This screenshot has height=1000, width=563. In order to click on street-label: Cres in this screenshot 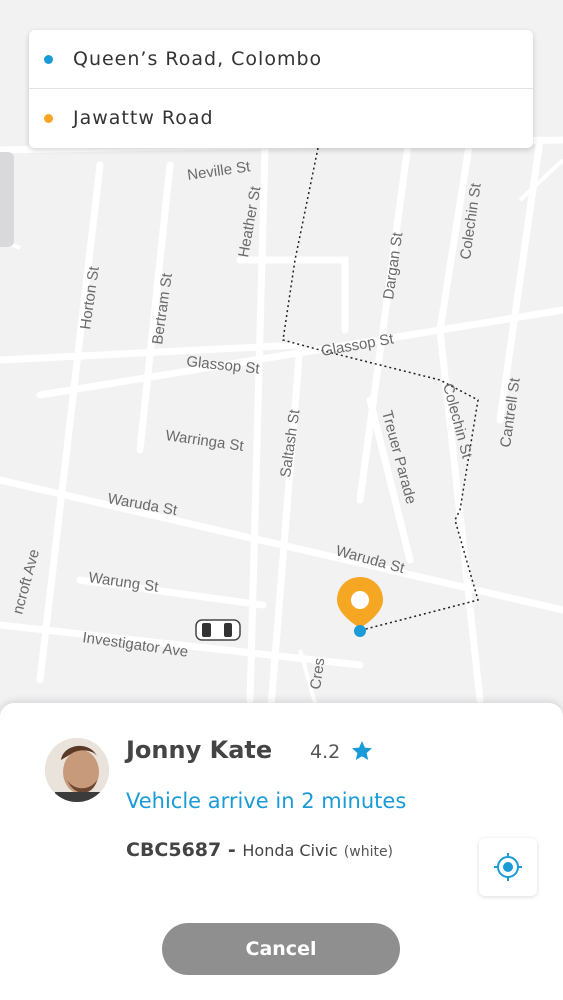, I will do `click(317, 674)`.